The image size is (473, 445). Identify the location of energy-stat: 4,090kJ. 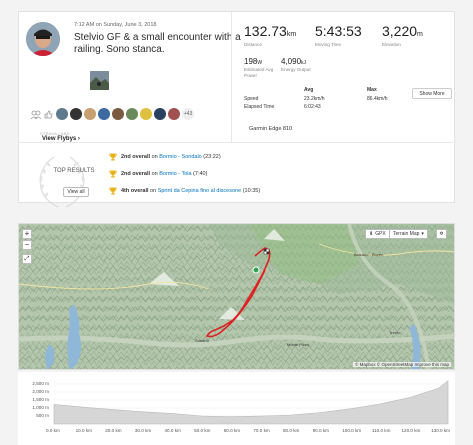
(294, 61).